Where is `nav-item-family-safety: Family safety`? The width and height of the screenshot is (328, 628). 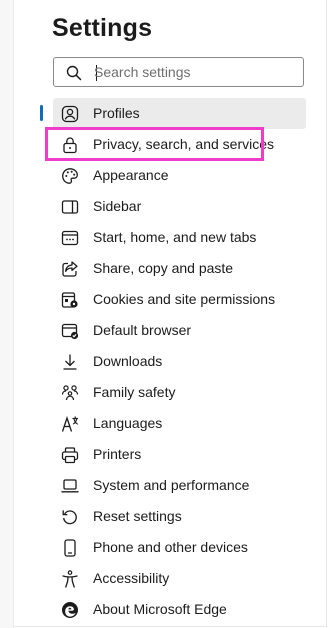 nav-item-family-safety: Family safety is located at coordinates (179, 392).